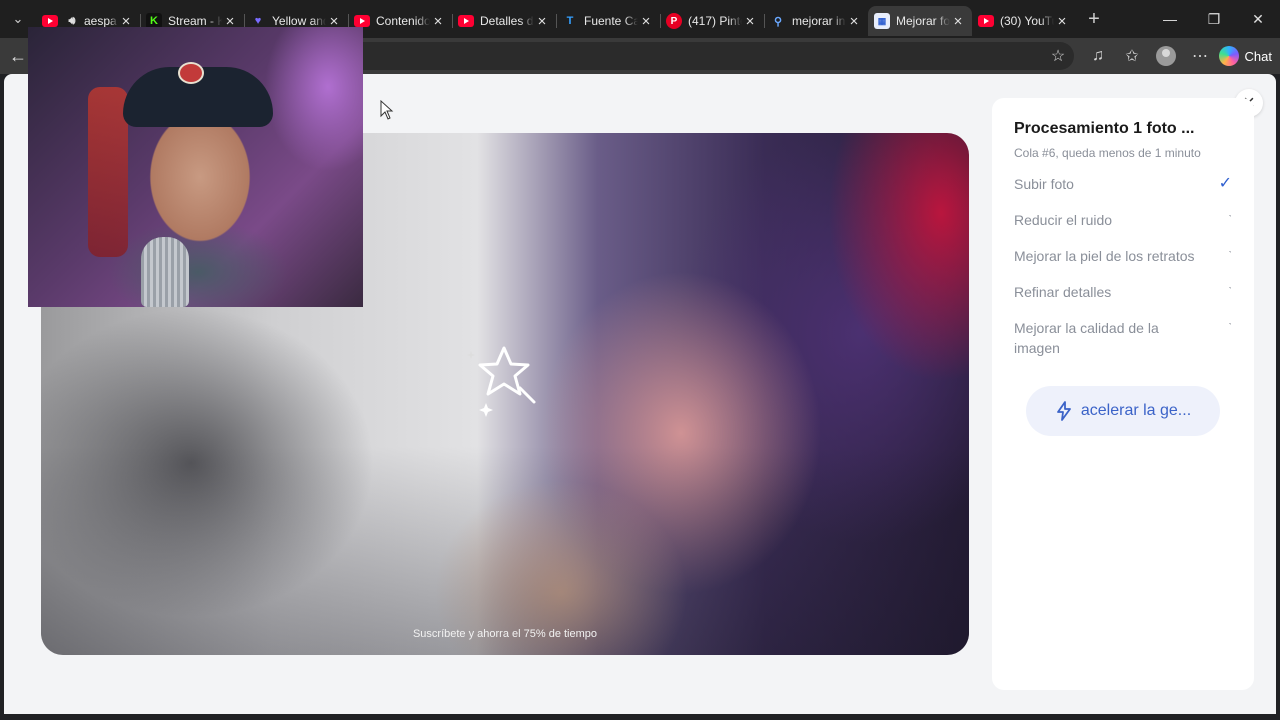 The height and width of the screenshot is (720, 1280). What do you see at coordinates (195, 167) in the screenshot?
I see `webcam-overlay` at bounding box center [195, 167].